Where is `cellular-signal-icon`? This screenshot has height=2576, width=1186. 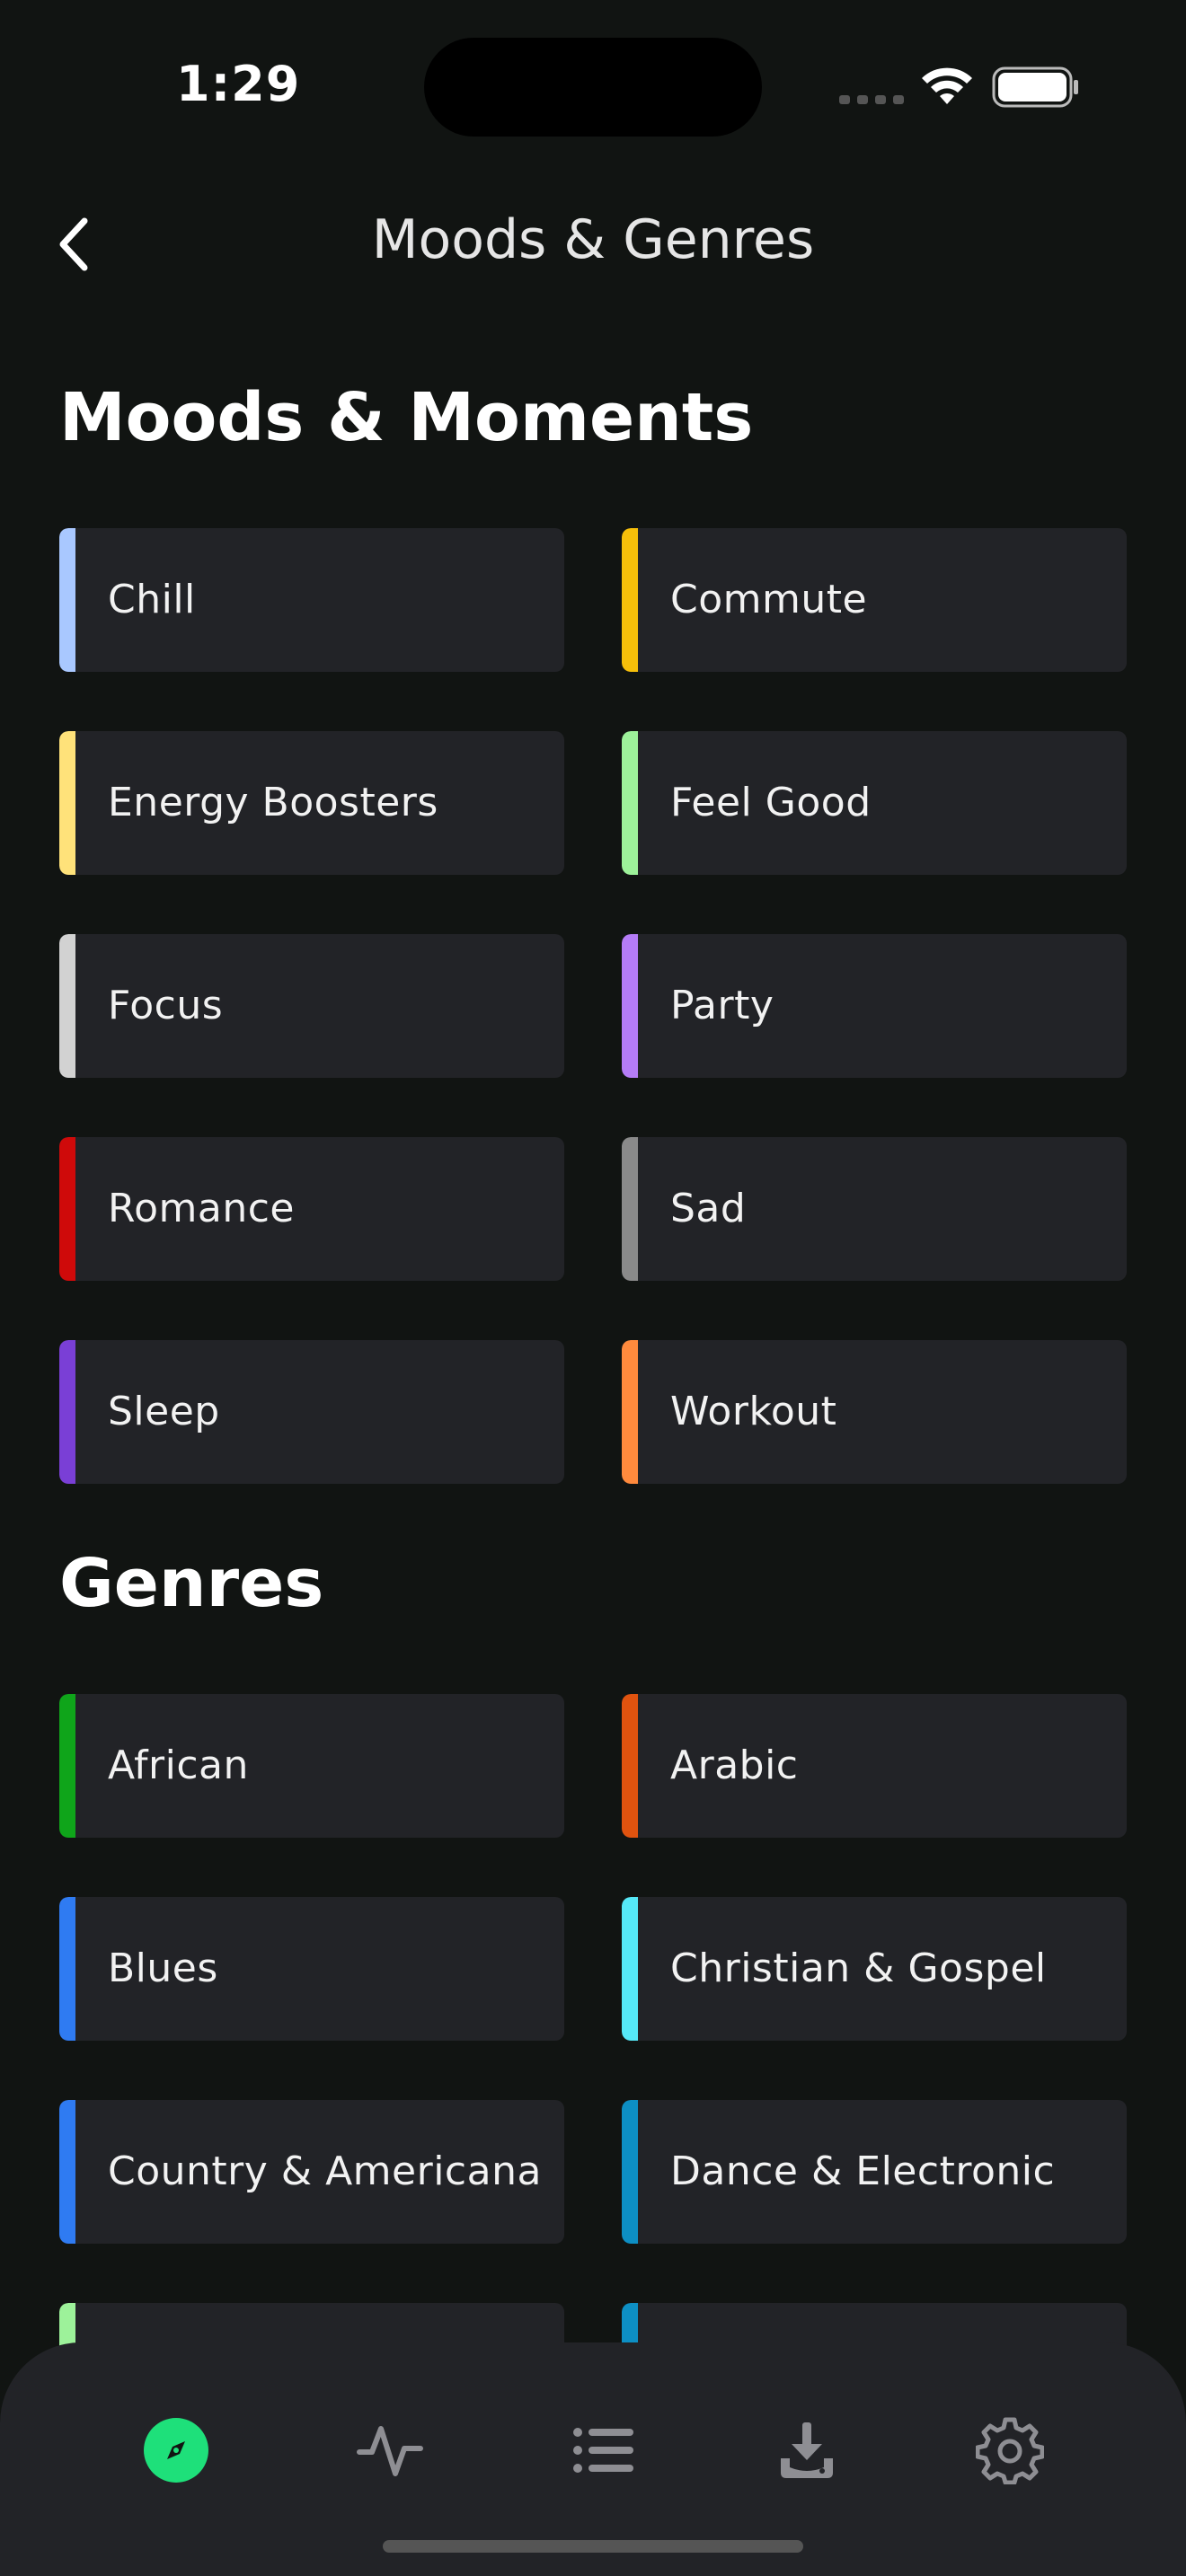
cellular-signal-icon is located at coordinates (871, 99).